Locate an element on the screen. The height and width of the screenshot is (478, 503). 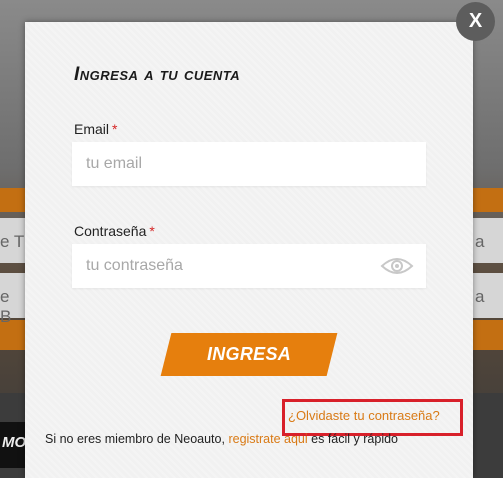
email-label: Email * is located at coordinates (95, 129).